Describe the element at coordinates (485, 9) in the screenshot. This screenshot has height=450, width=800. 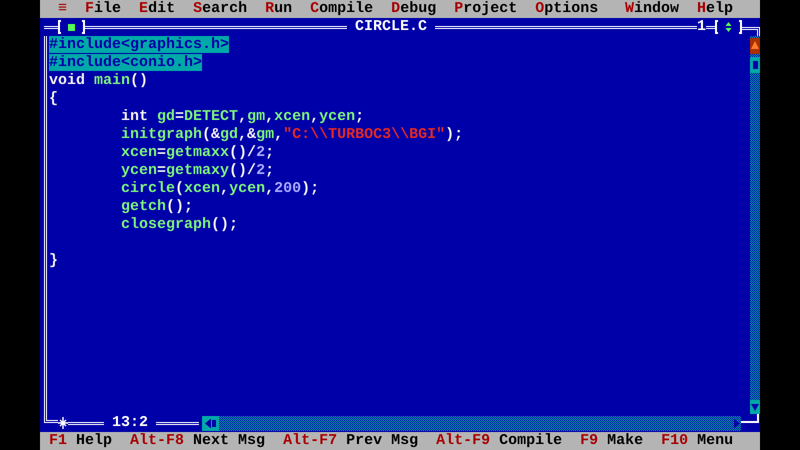
I see `menu-item: Project` at that location.